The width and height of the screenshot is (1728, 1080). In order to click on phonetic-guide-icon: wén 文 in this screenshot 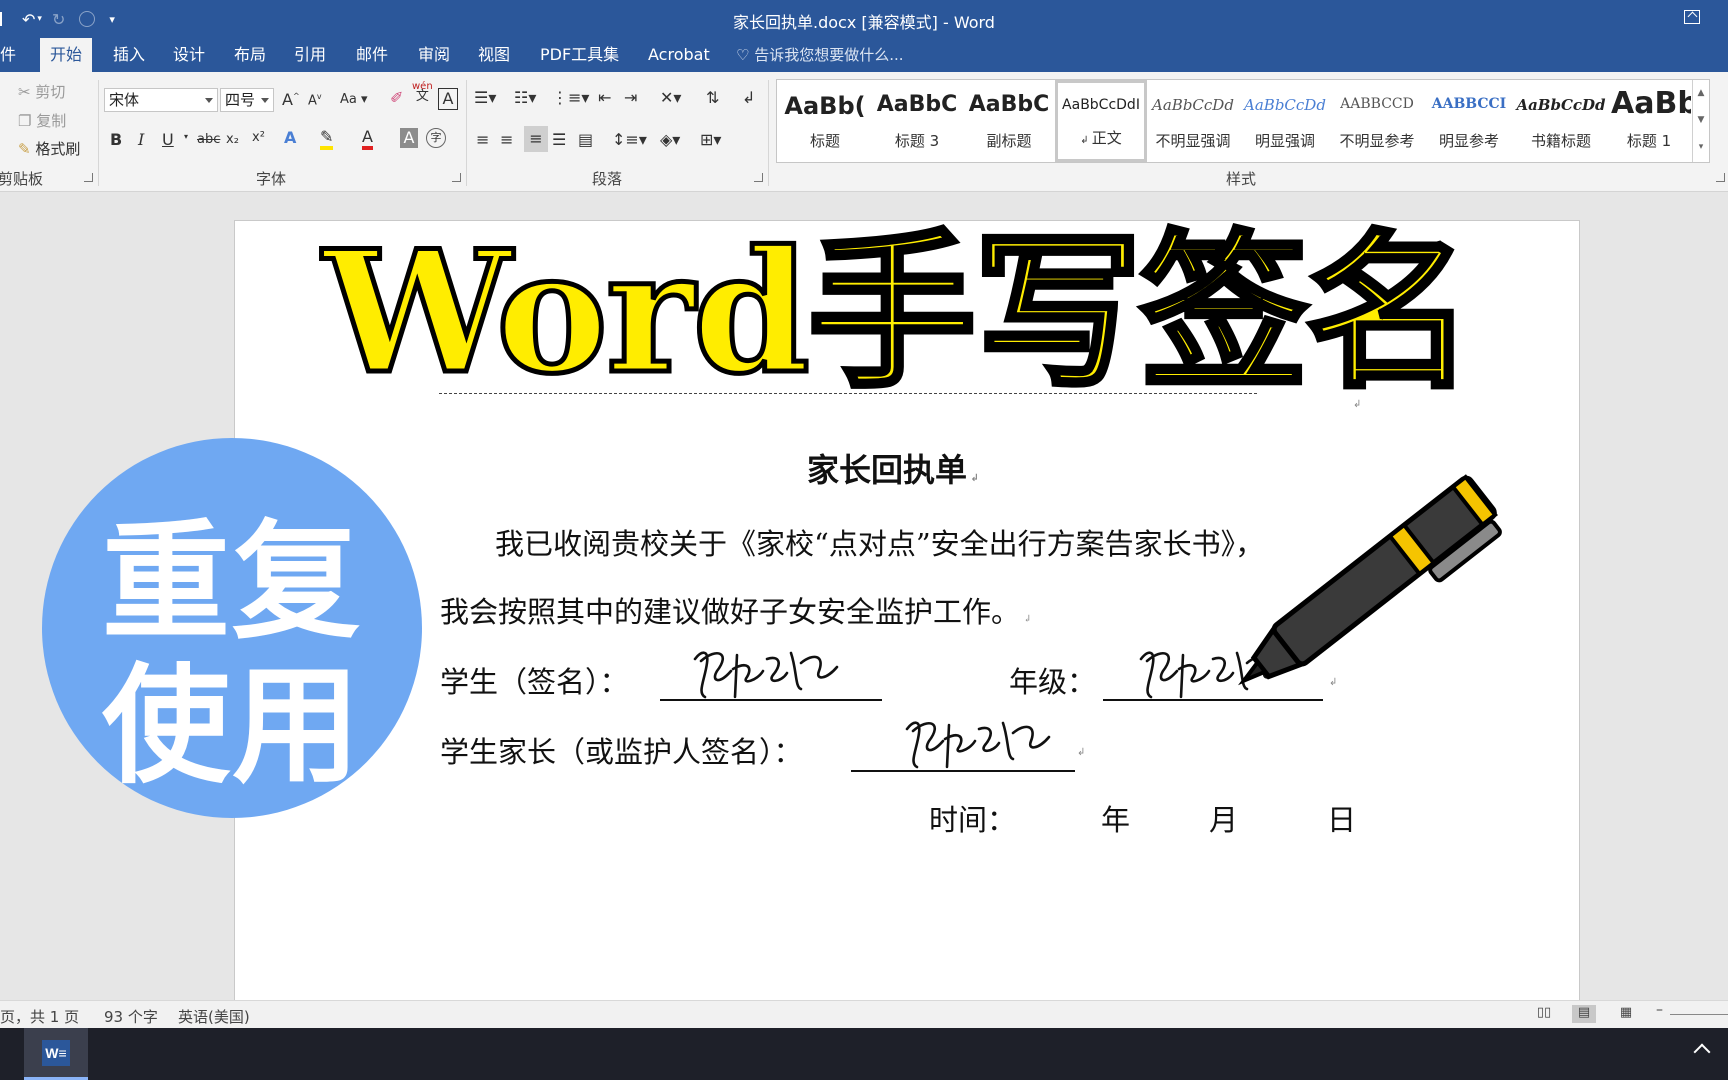, I will do `click(422, 93)`.